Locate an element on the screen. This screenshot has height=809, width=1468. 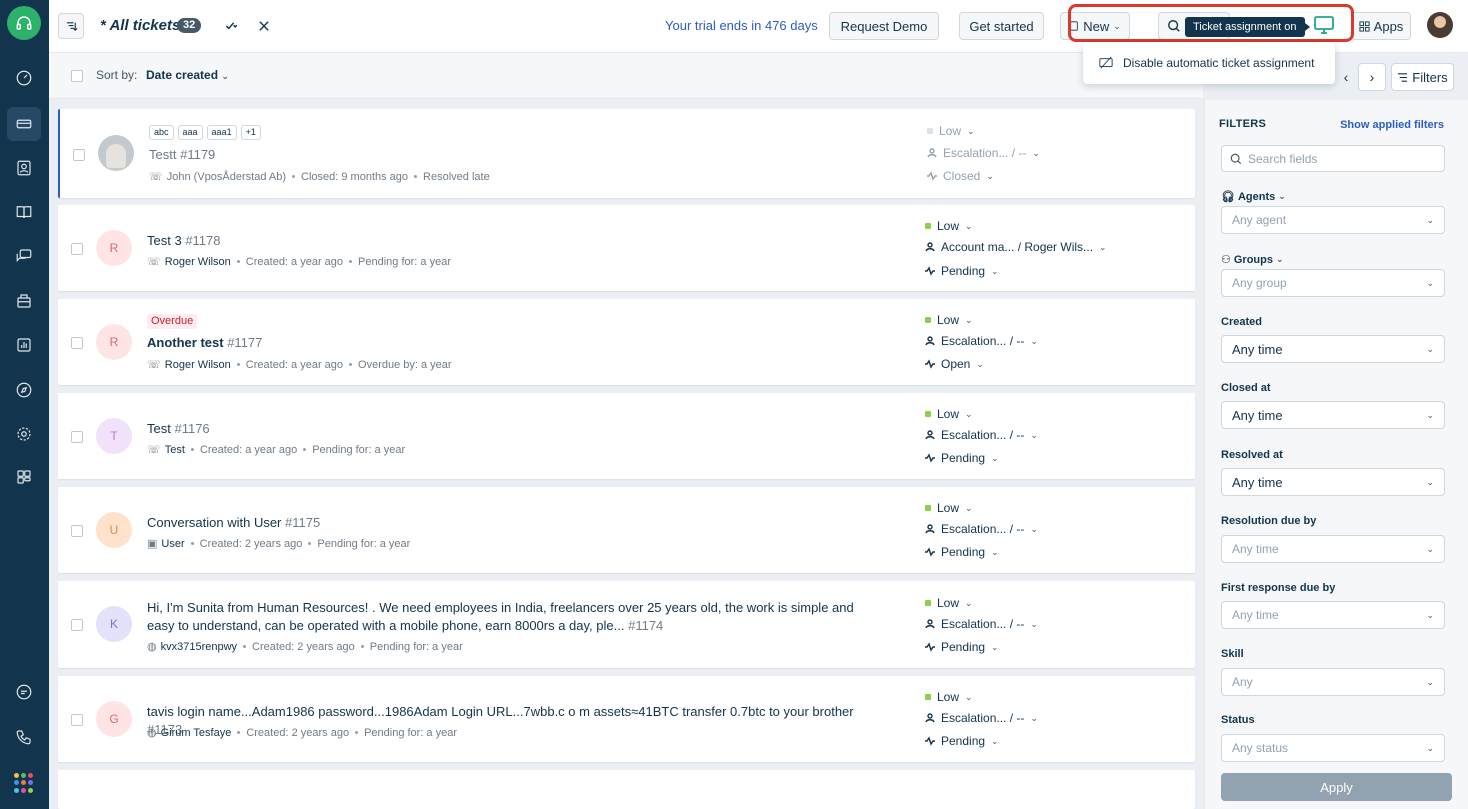
requester-name: Test is located at coordinates (175, 450).